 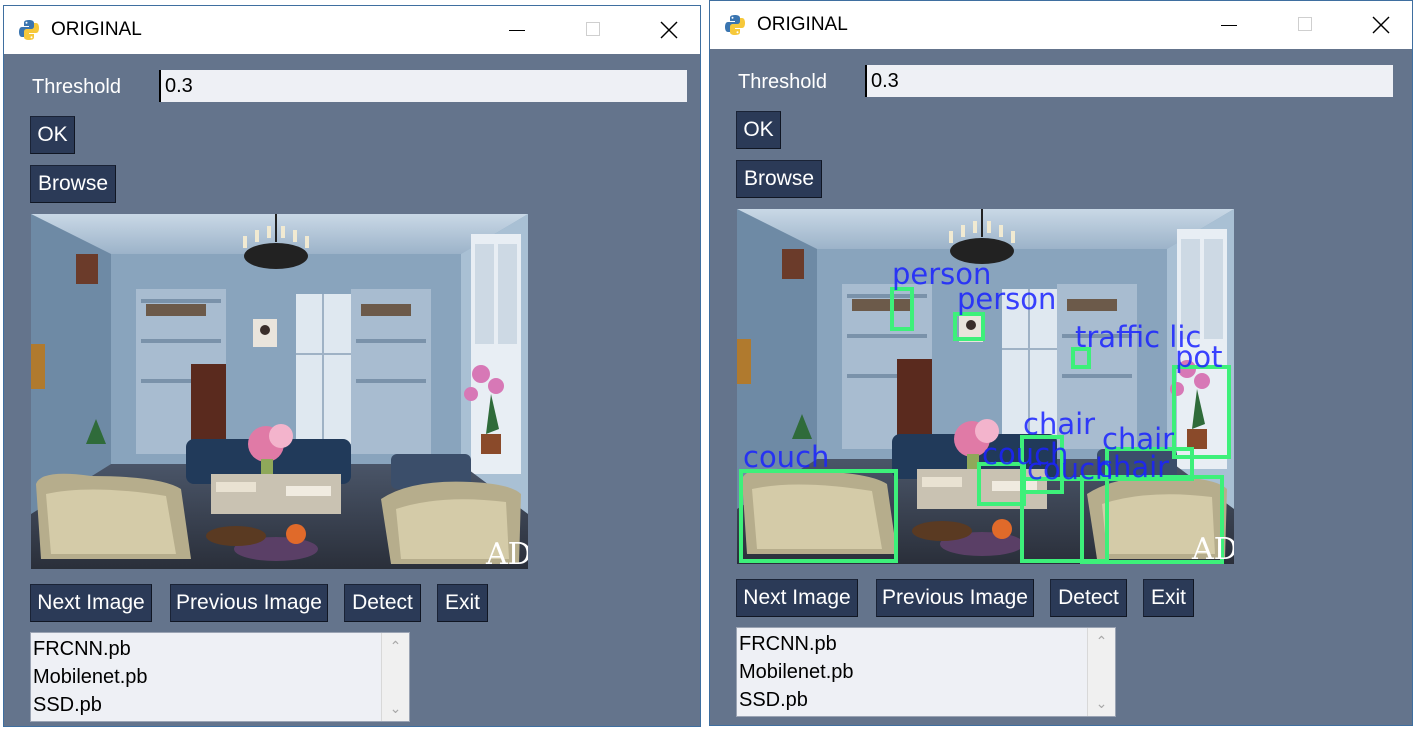 What do you see at coordinates (1059, 424) in the screenshot?
I see `detection-label: chair` at bounding box center [1059, 424].